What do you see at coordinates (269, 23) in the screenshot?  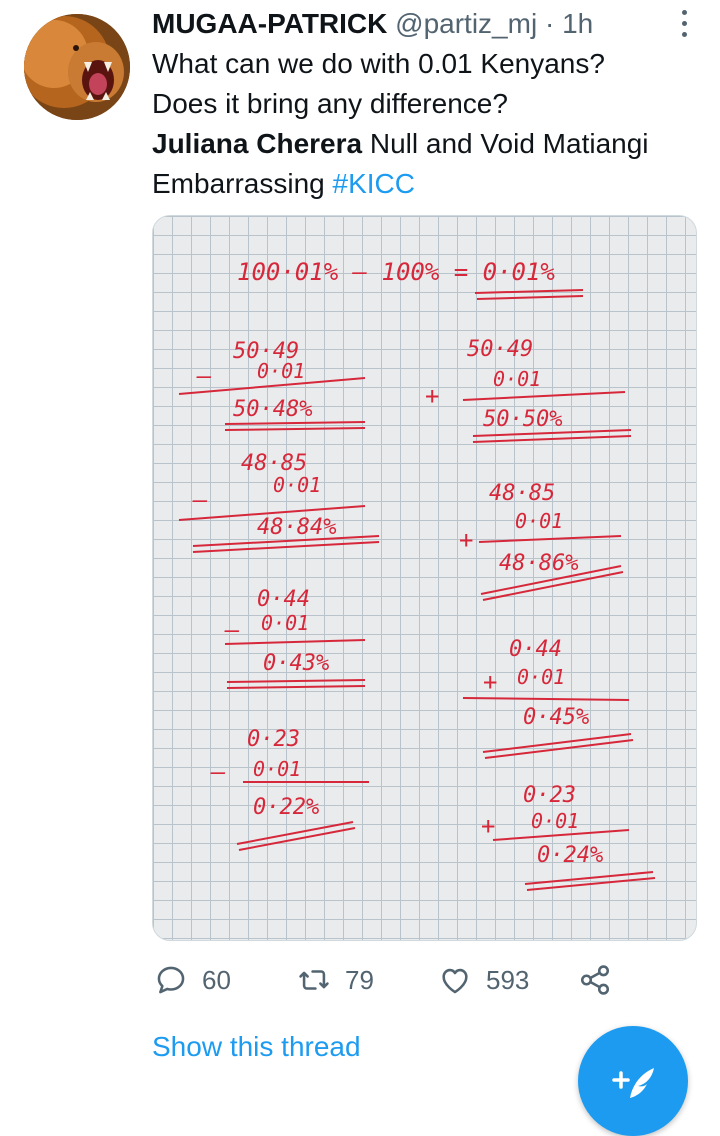 I see `display-name: MUGAA-PATRICK` at bounding box center [269, 23].